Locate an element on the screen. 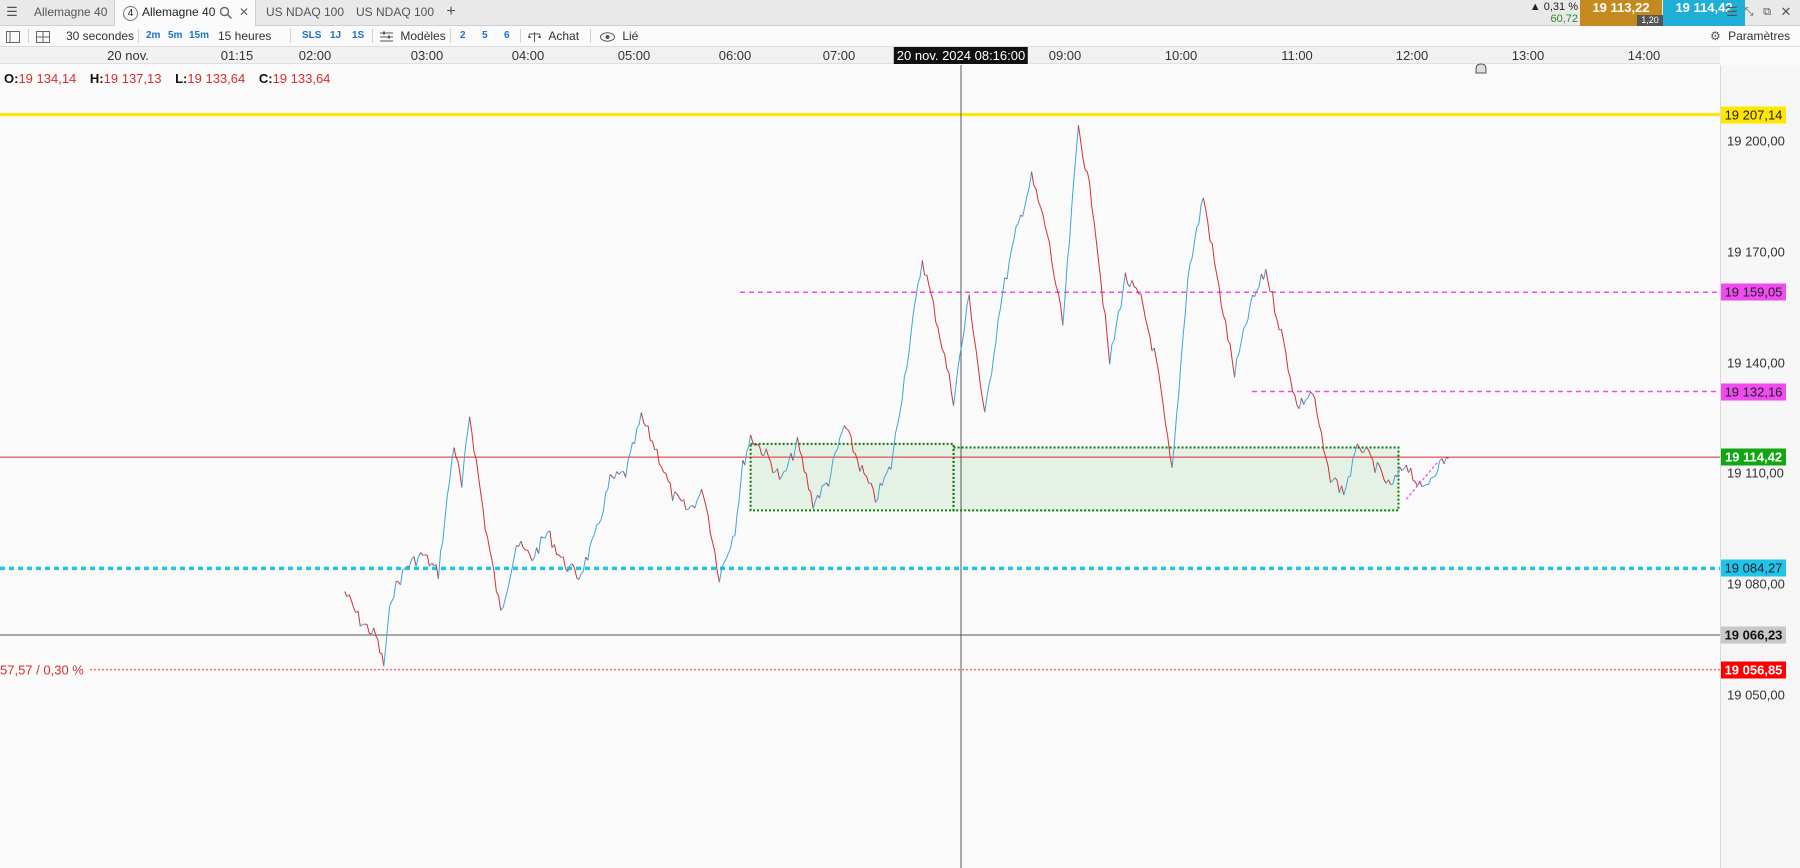  sidebar-toggle-icon is located at coordinates (13, 36).